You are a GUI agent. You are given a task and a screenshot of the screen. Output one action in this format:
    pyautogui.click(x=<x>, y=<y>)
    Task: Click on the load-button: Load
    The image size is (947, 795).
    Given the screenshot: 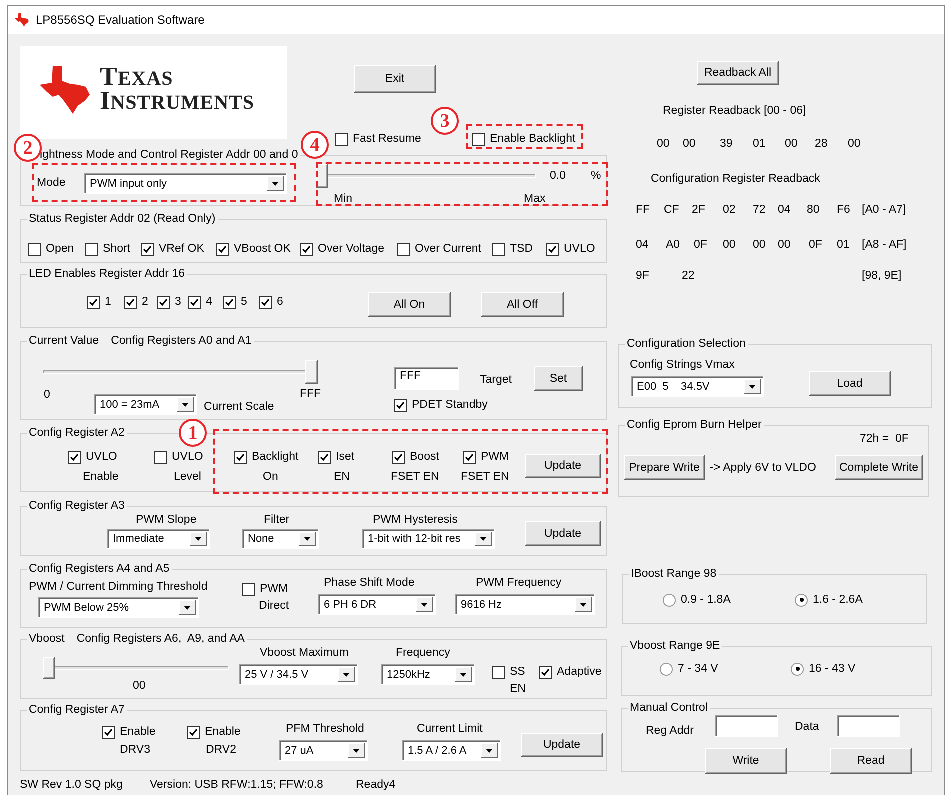 What is the action you would take?
    pyautogui.click(x=850, y=383)
    